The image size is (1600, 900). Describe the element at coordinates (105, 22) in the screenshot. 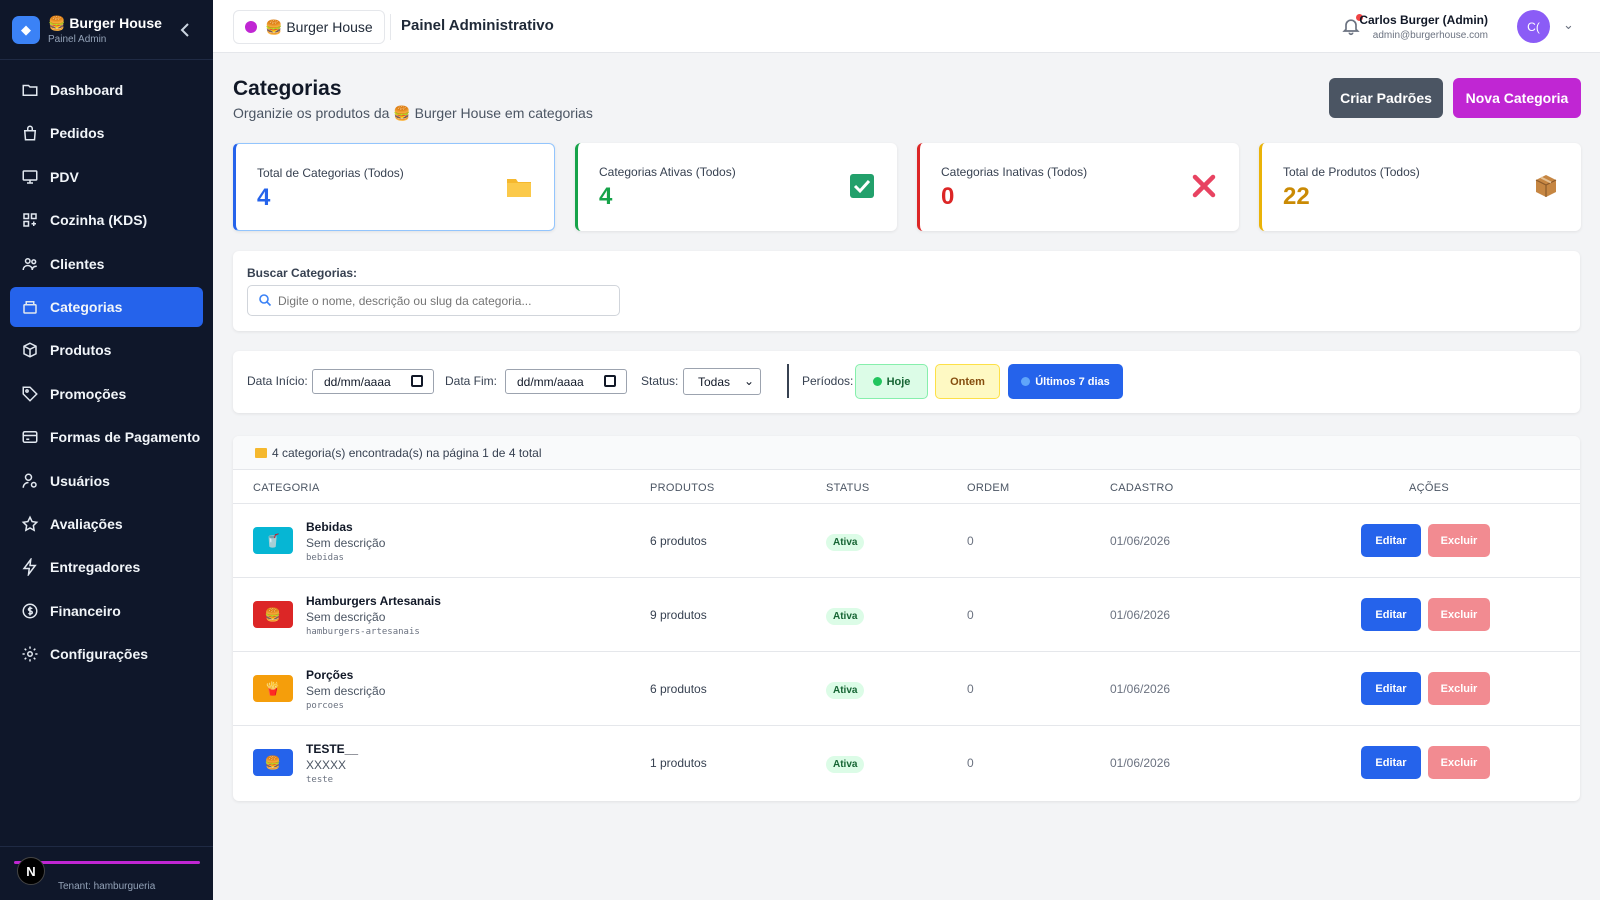

I see `brand-title: 🍔 Burger House` at that location.